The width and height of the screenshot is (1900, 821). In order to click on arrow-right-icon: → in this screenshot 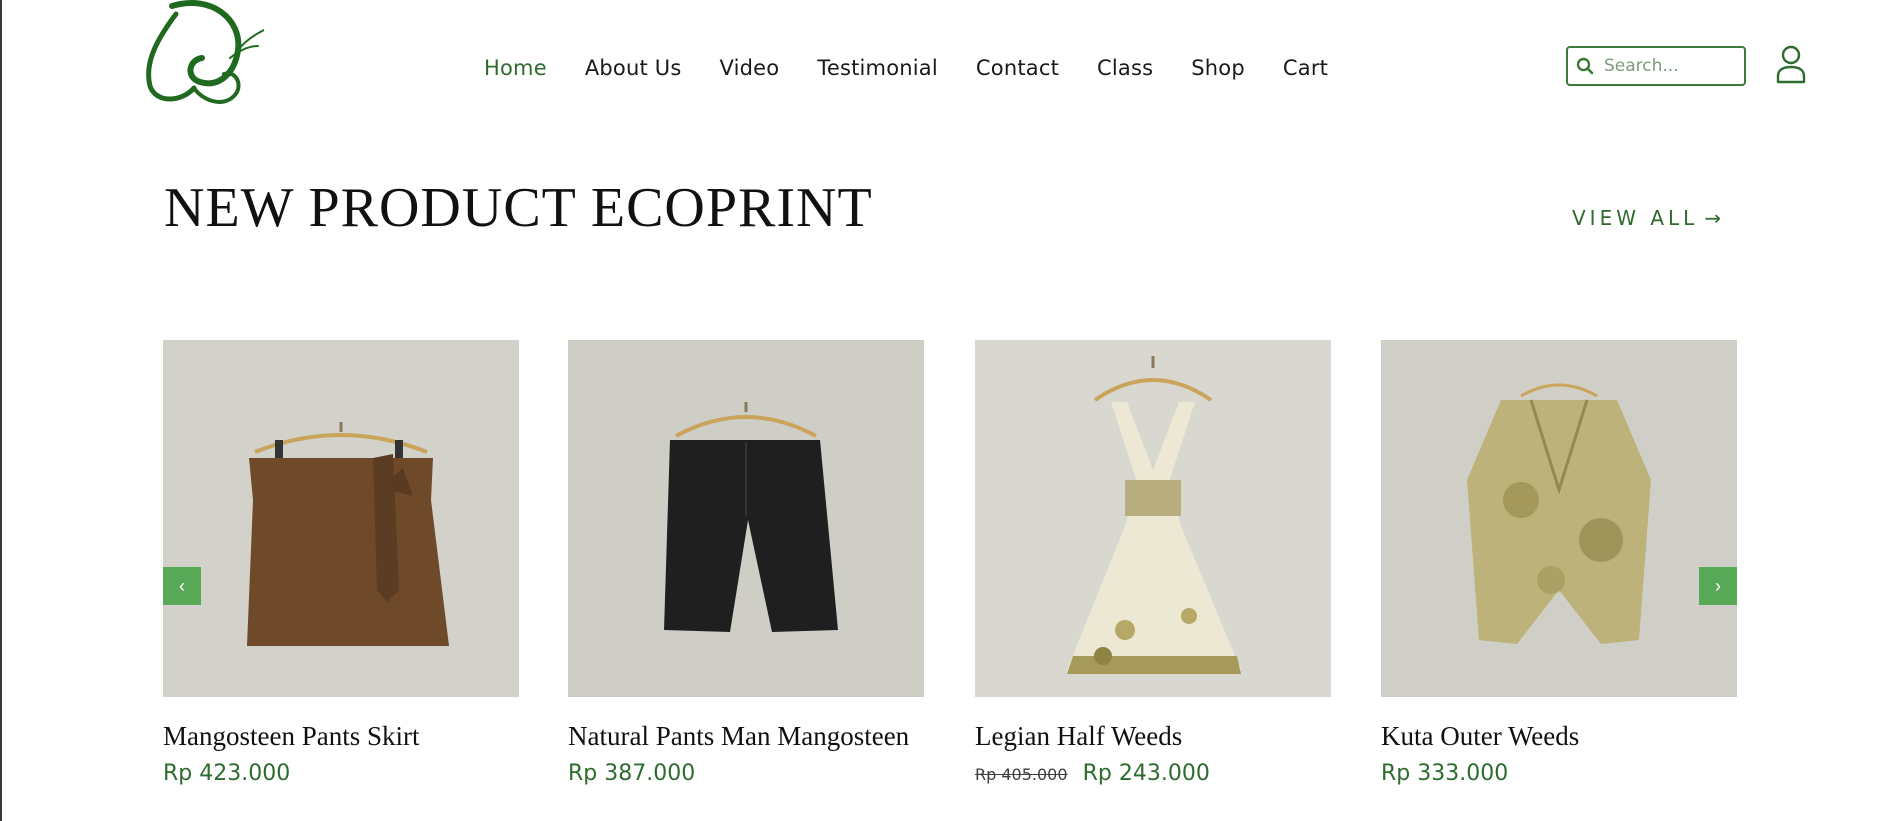, I will do `click(1713, 218)`.